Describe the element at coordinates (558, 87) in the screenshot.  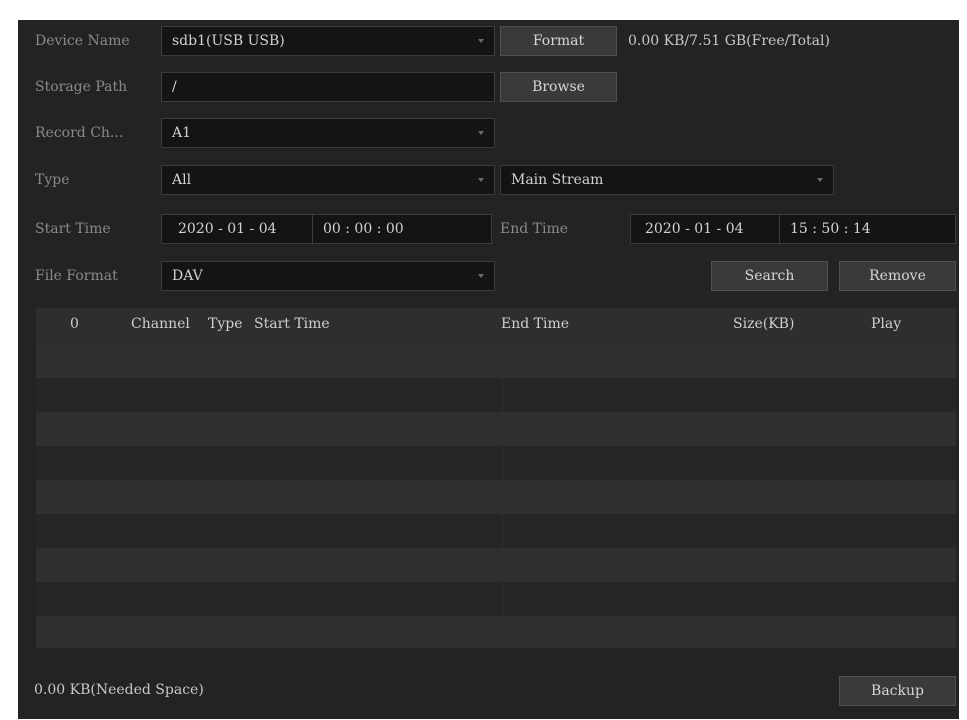
I see `browse-button: Browse` at that location.